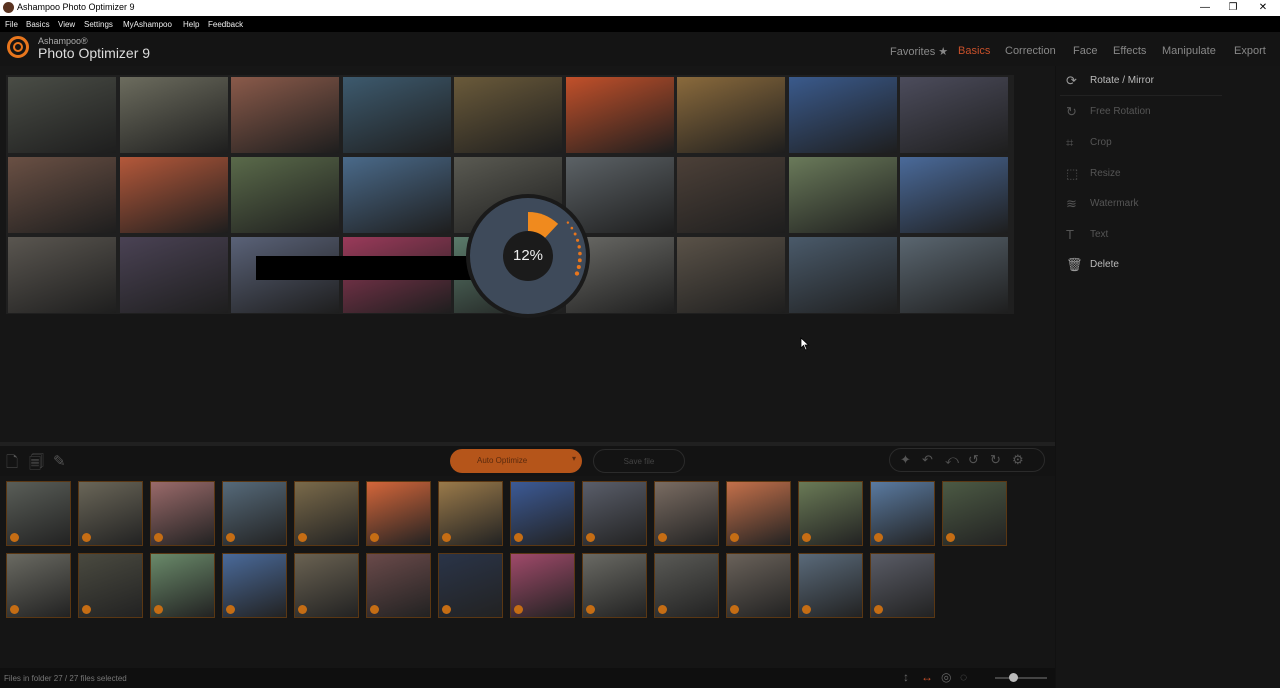 Image resolution: width=1280 pixels, height=688 pixels. What do you see at coordinates (1114, 204) in the screenshot?
I see `watermark-label: Watermark` at bounding box center [1114, 204].